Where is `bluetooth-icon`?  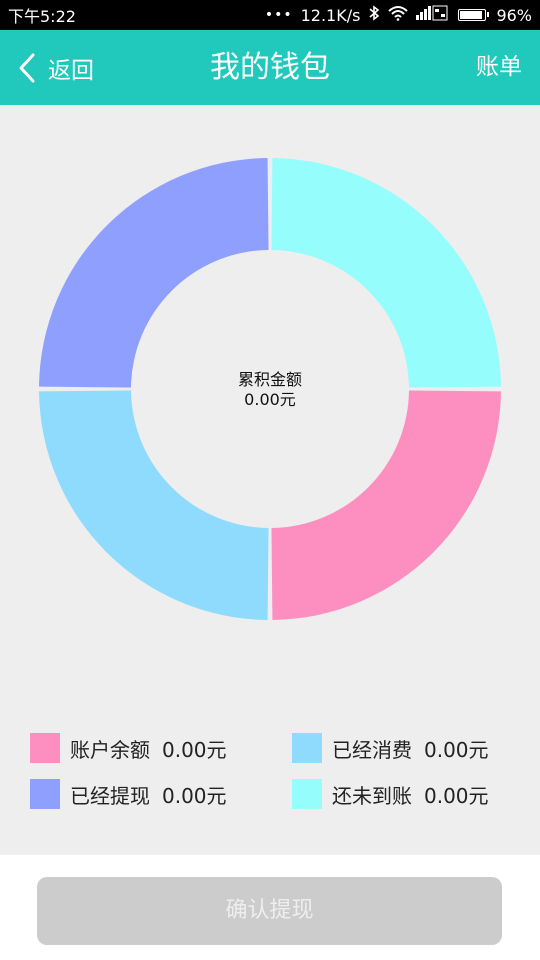
bluetooth-icon is located at coordinates (374, 15).